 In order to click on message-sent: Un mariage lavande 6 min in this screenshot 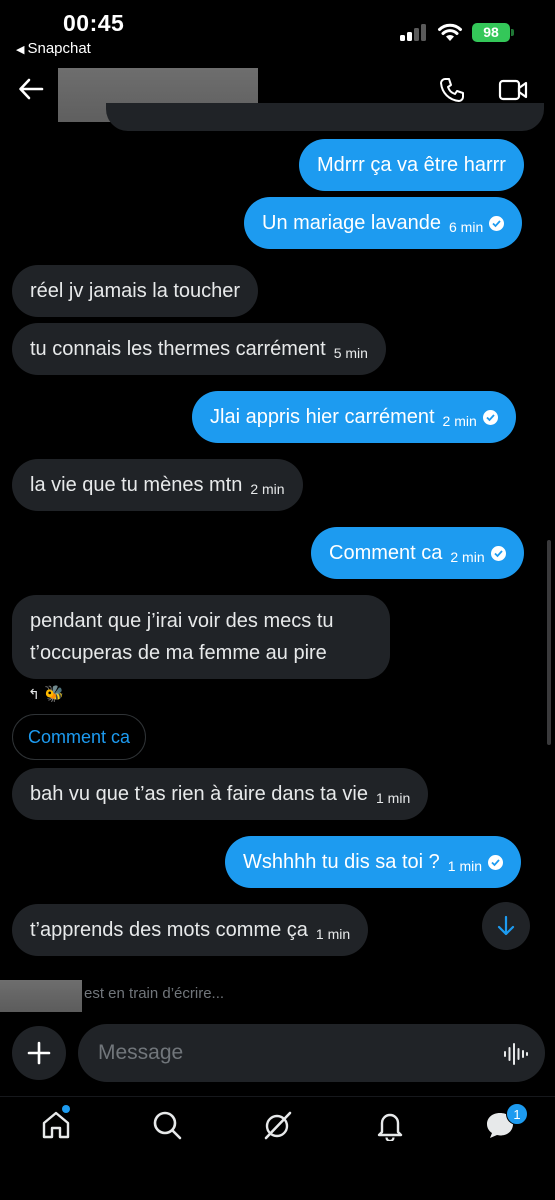, I will do `click(383, 223)`.